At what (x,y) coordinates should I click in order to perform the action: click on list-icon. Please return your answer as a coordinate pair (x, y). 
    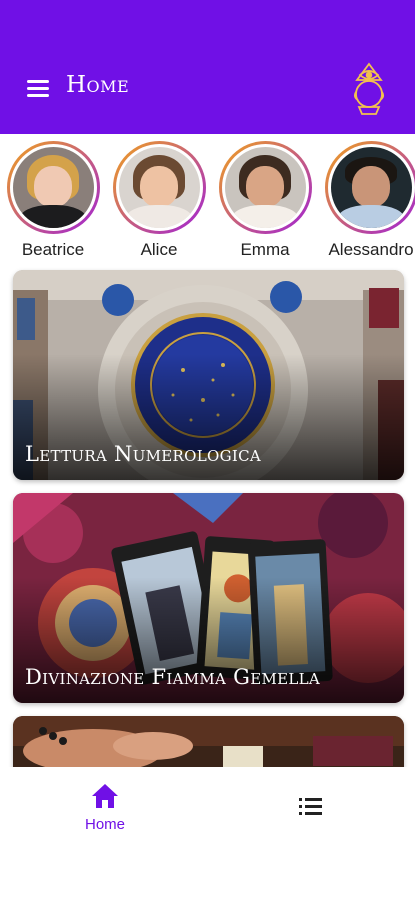
    Looking at the image, I should click on (310, 806).